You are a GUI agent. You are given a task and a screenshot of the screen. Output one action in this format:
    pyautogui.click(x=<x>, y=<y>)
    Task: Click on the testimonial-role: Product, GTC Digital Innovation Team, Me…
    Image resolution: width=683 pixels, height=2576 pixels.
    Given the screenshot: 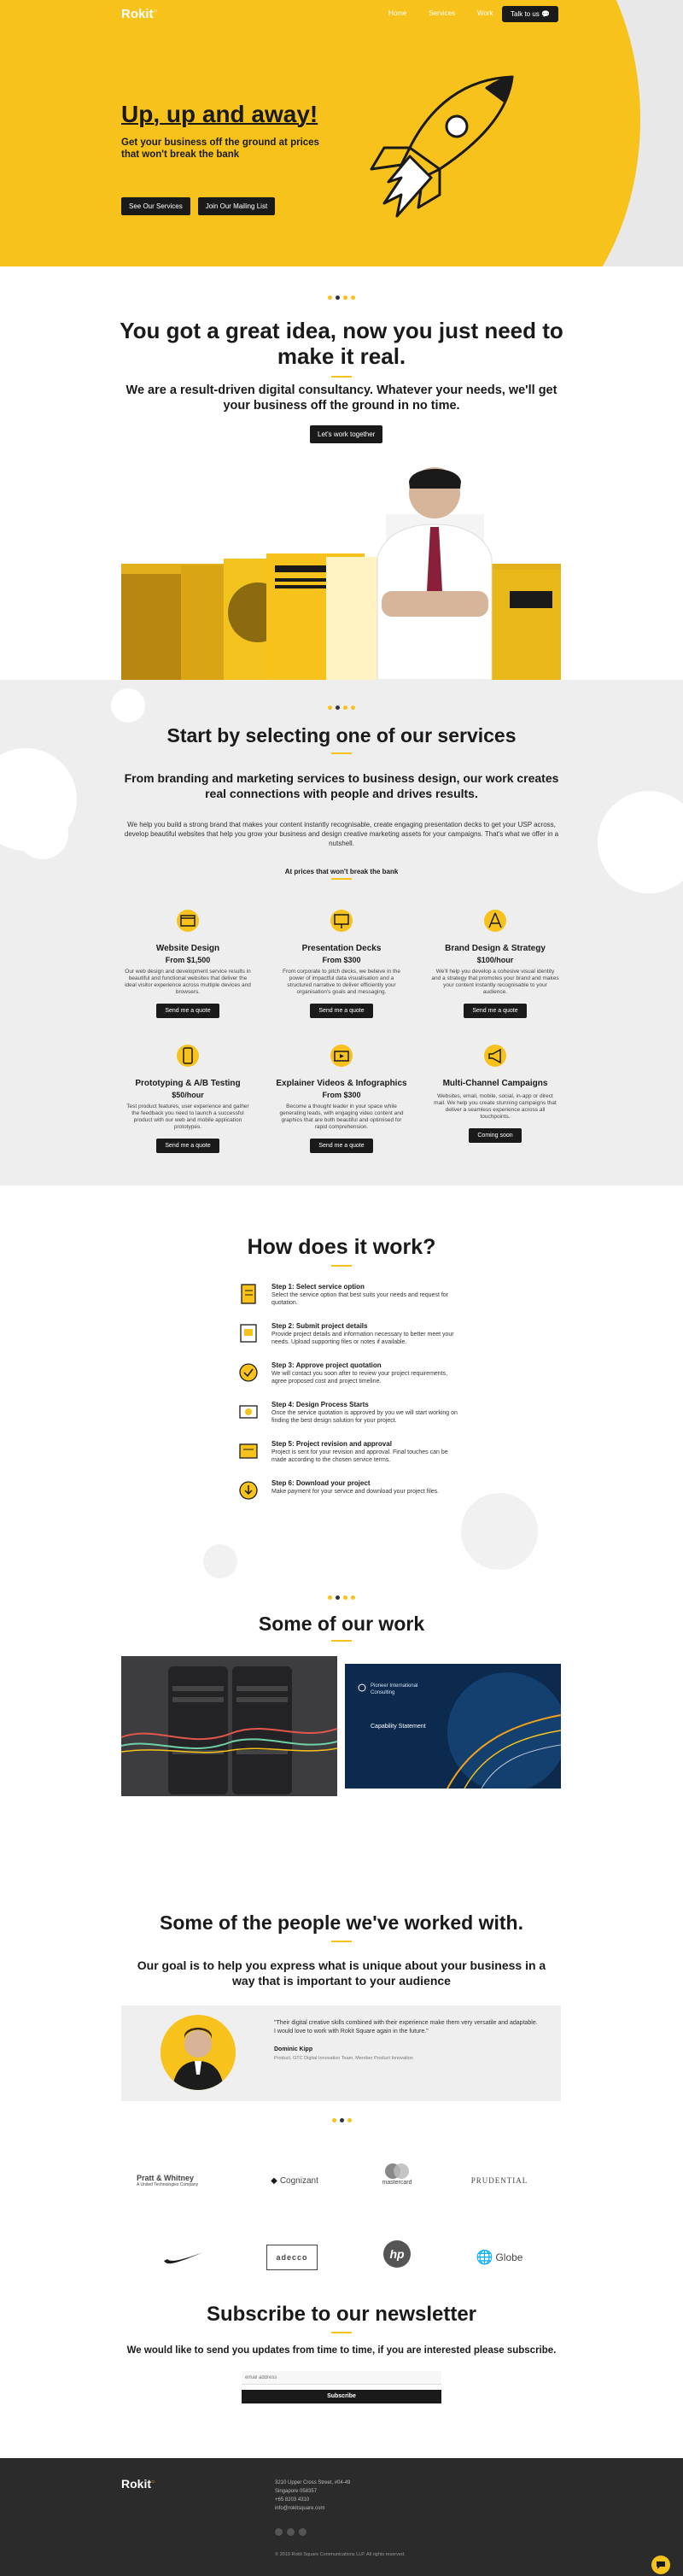 What is the action you would take?
    pyautogui.click(x=344, y=2058)
    